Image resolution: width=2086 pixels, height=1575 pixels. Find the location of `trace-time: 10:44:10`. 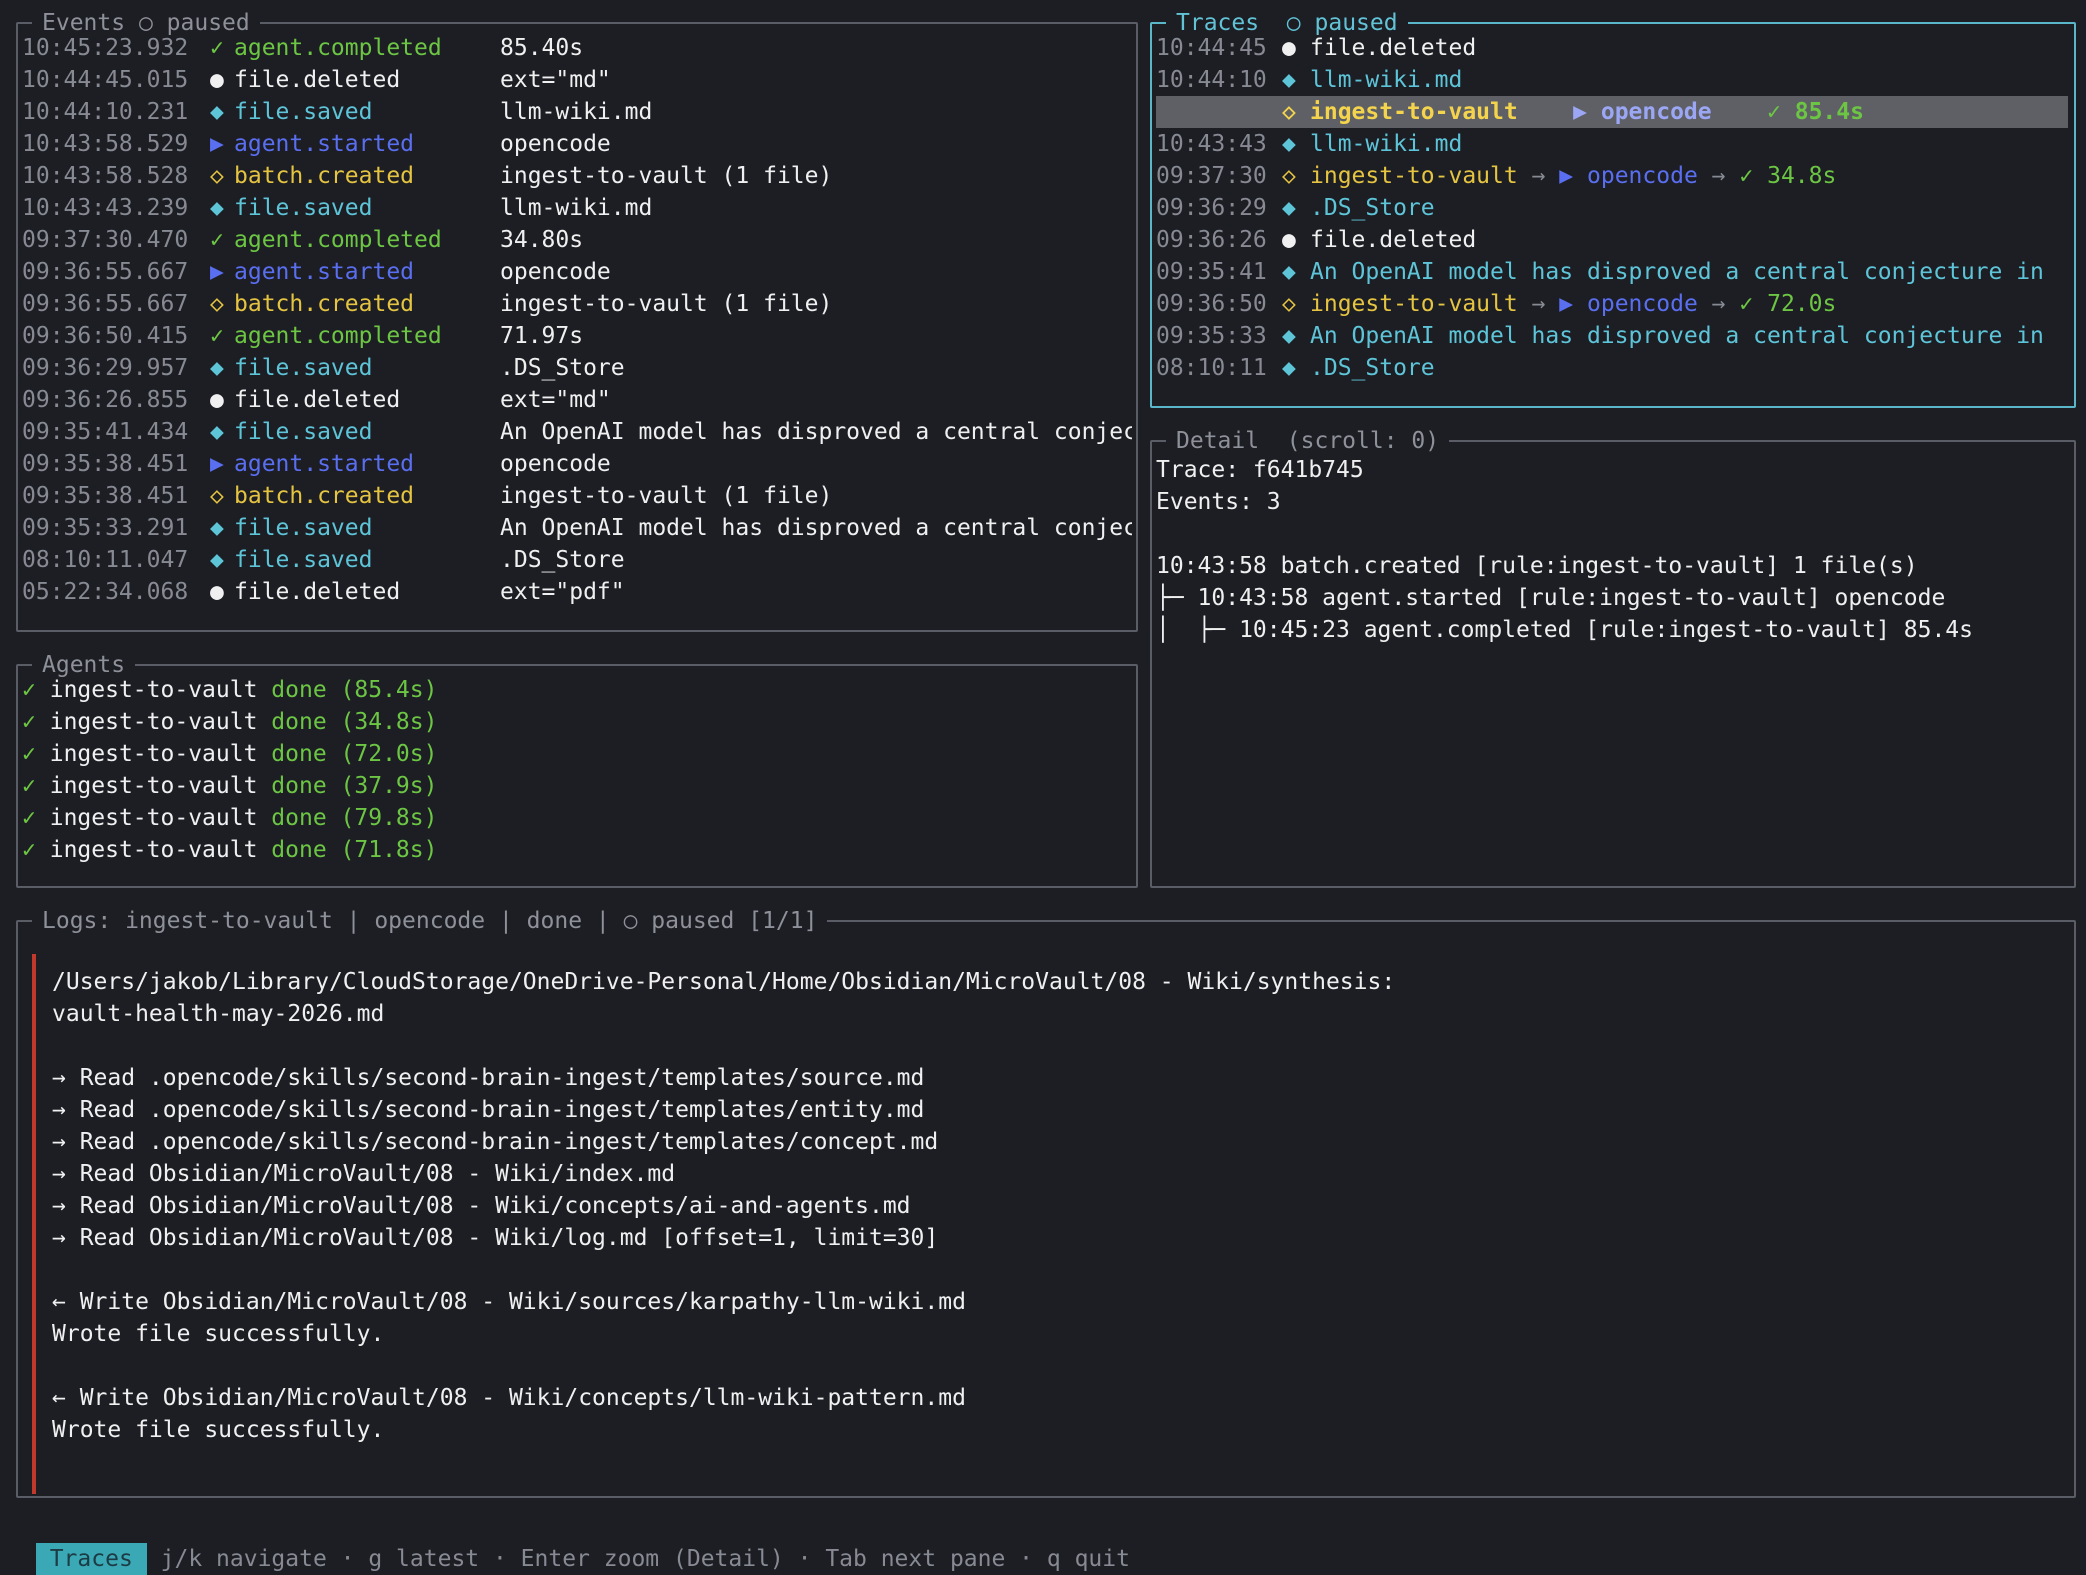

trace-time: 10:44:10 is located at coordinates (1211, 80).